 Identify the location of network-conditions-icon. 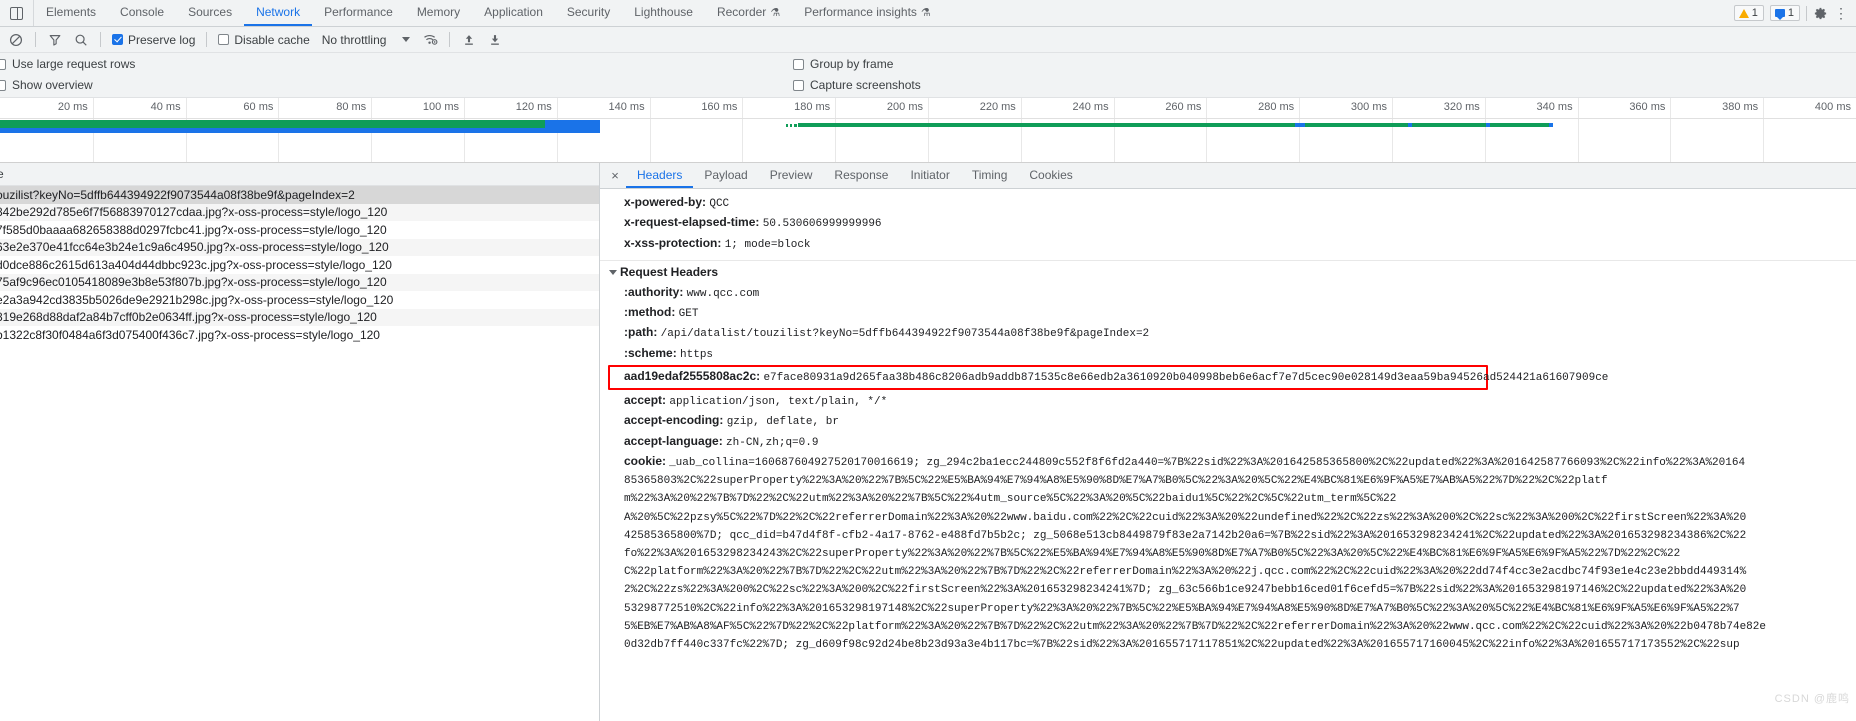
(430, 40).